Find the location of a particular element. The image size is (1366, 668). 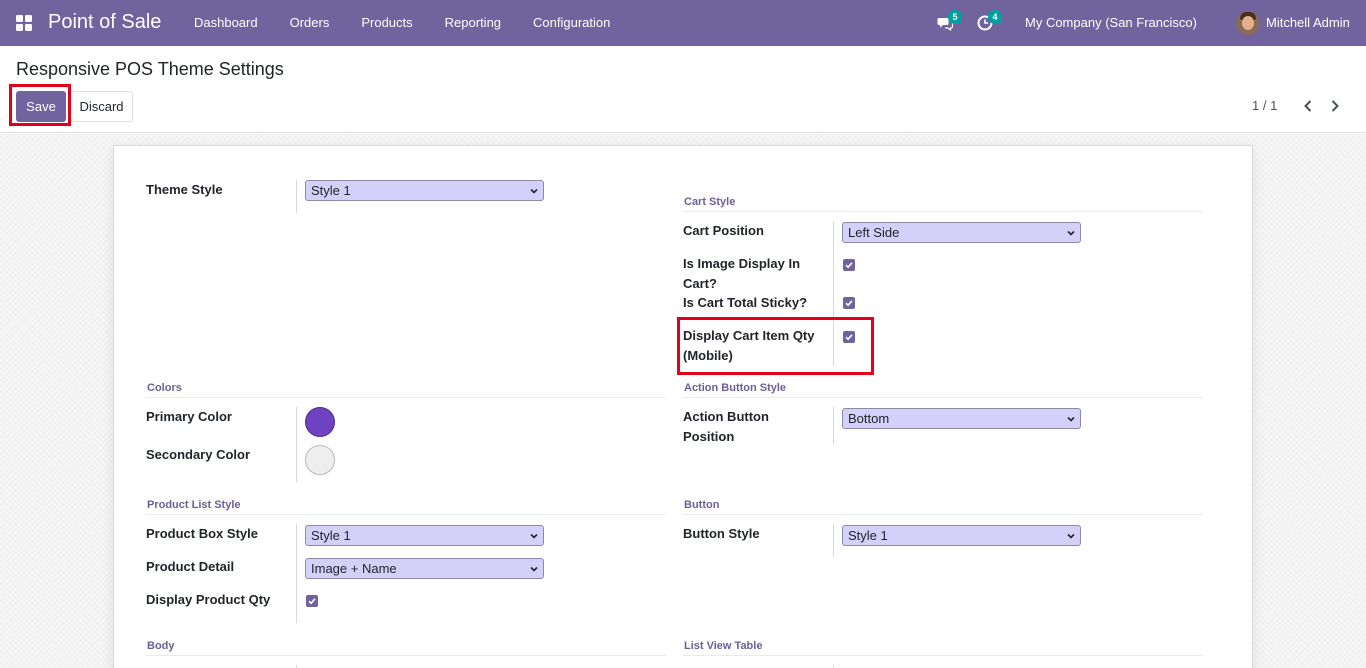

theme-style-select: Style 1 is located at coordinates (424, 190).